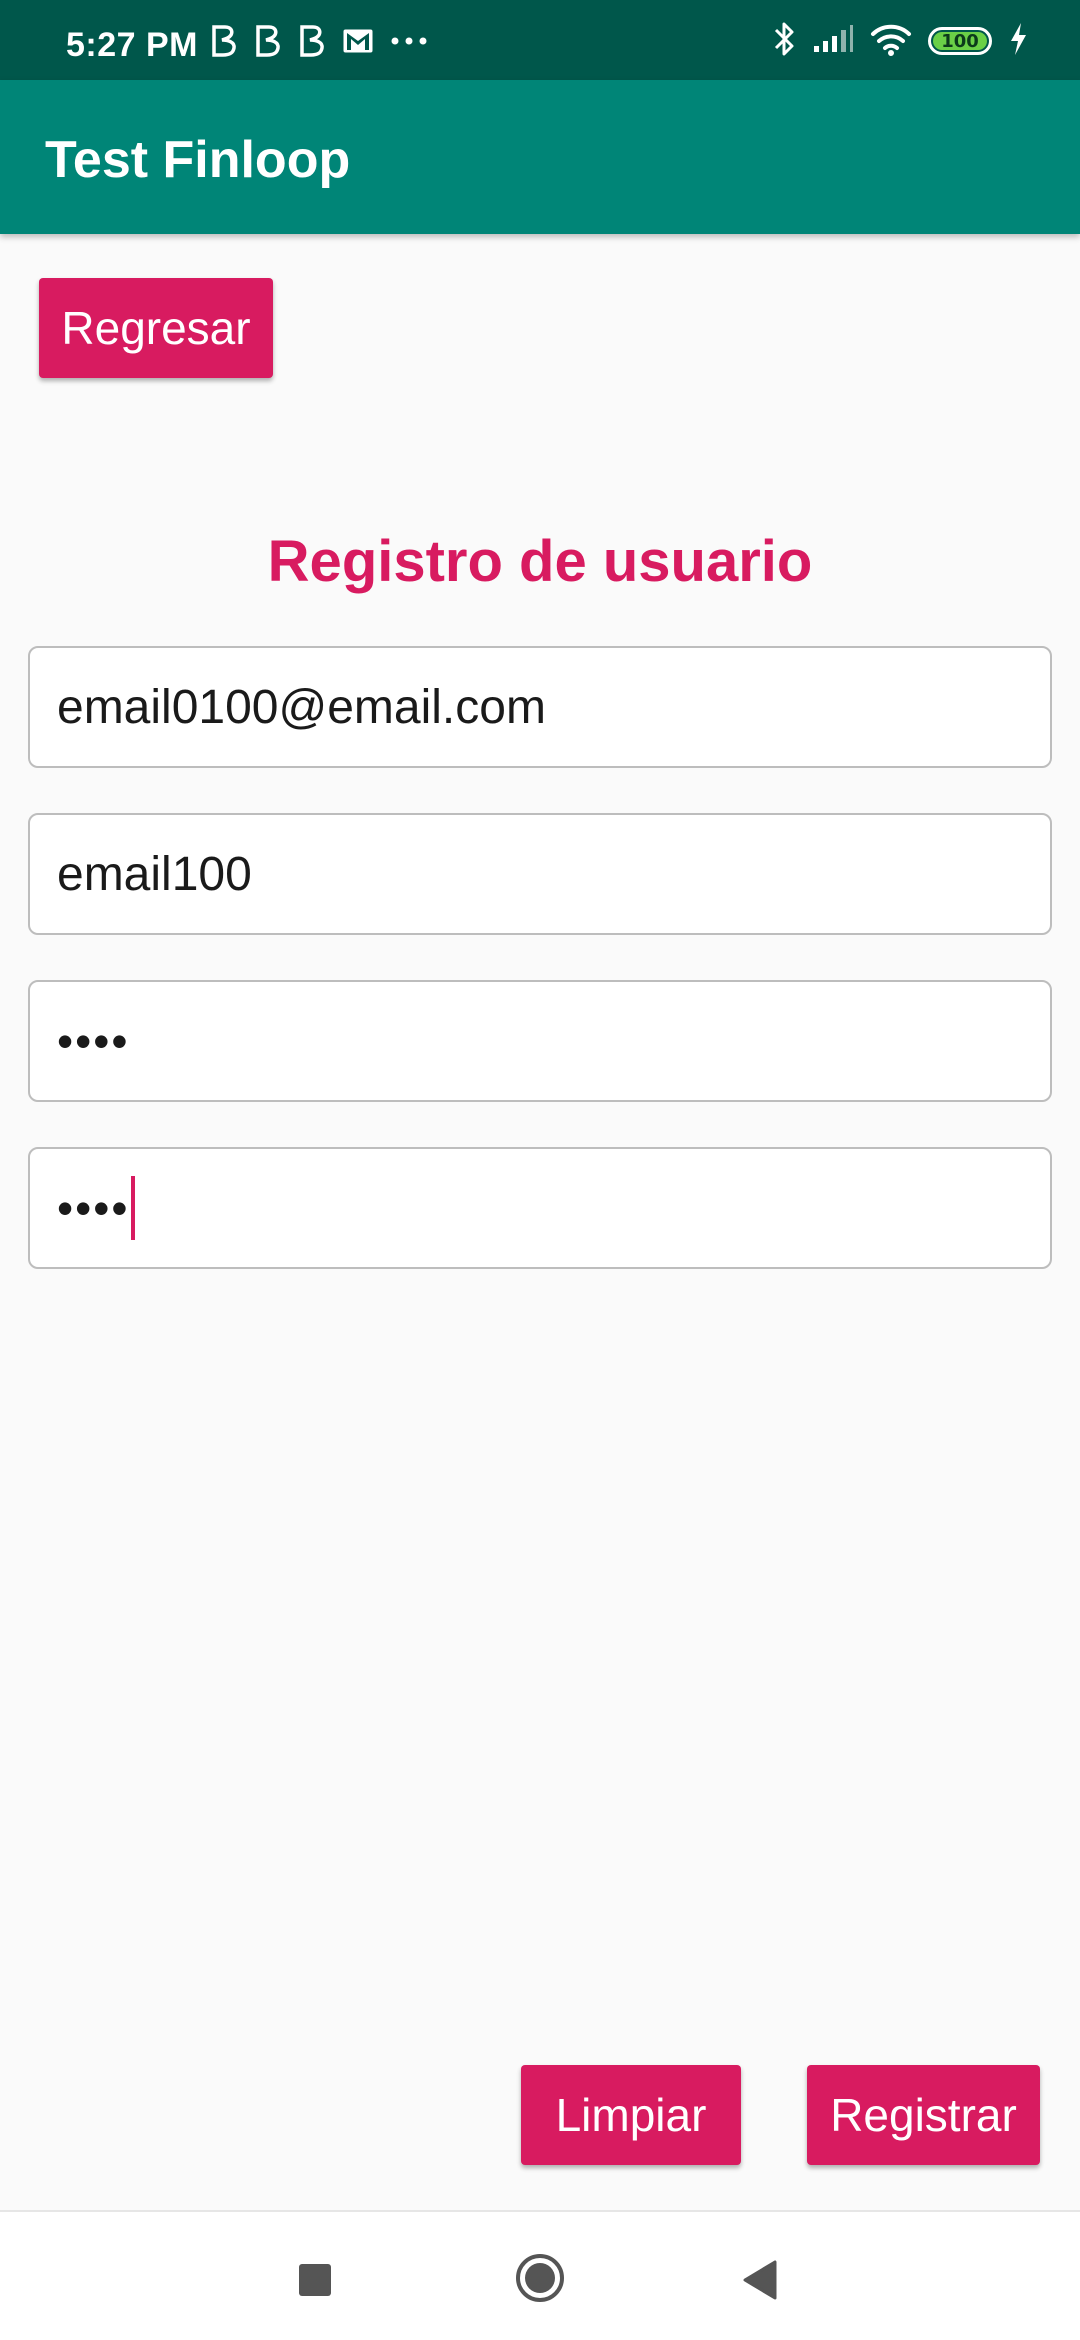  What do you see at coordinates (154, 874) in the screenshot?
I see `username-field-value: email100` at bounding box center [154, 874].